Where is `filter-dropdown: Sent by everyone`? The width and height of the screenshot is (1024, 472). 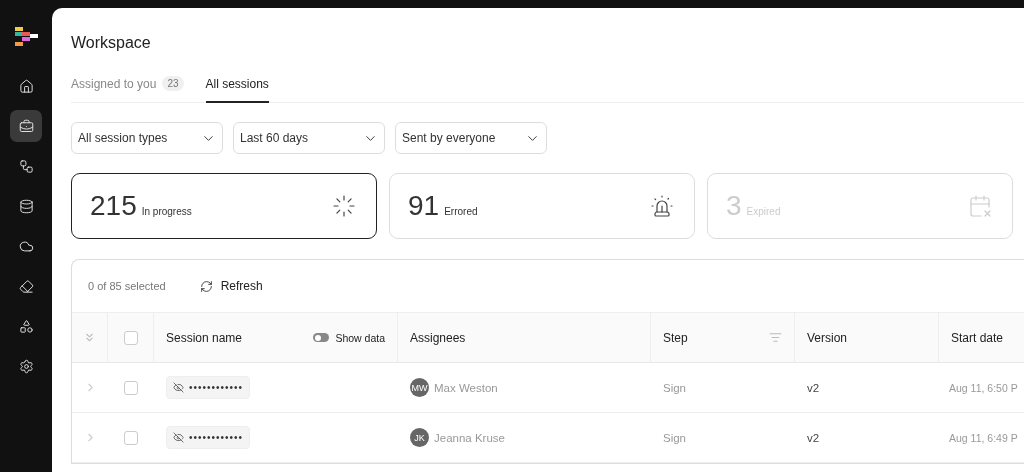 filter-dropdown: Sent by everyone is located at coordinates (471, 138).